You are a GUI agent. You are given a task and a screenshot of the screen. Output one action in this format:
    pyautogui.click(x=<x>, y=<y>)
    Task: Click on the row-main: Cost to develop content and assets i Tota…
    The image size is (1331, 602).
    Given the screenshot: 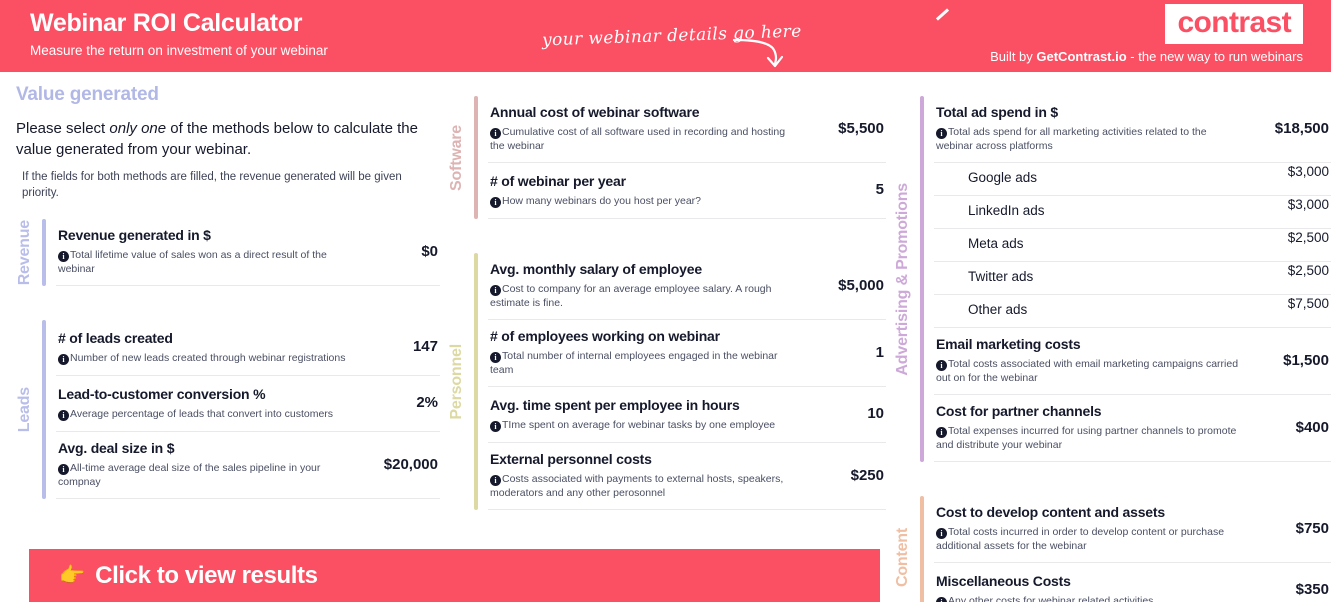 What is the action you would take?
    pyautogui.click(x=1095, y=528)
    